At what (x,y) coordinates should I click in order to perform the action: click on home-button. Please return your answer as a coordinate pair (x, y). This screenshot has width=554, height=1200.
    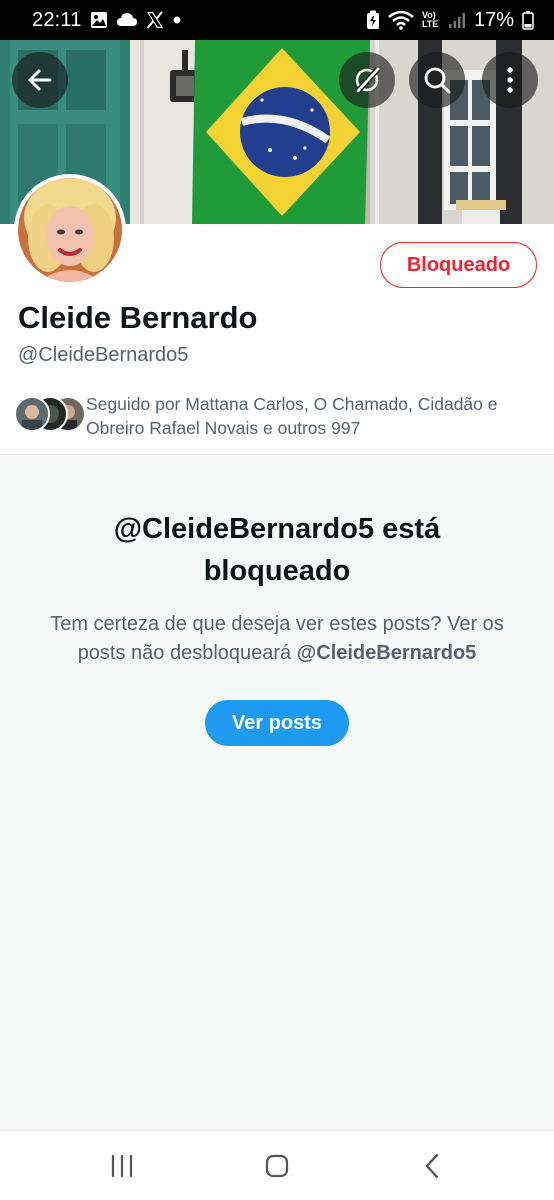
    Looking at the image, I should click on (277, 1166).